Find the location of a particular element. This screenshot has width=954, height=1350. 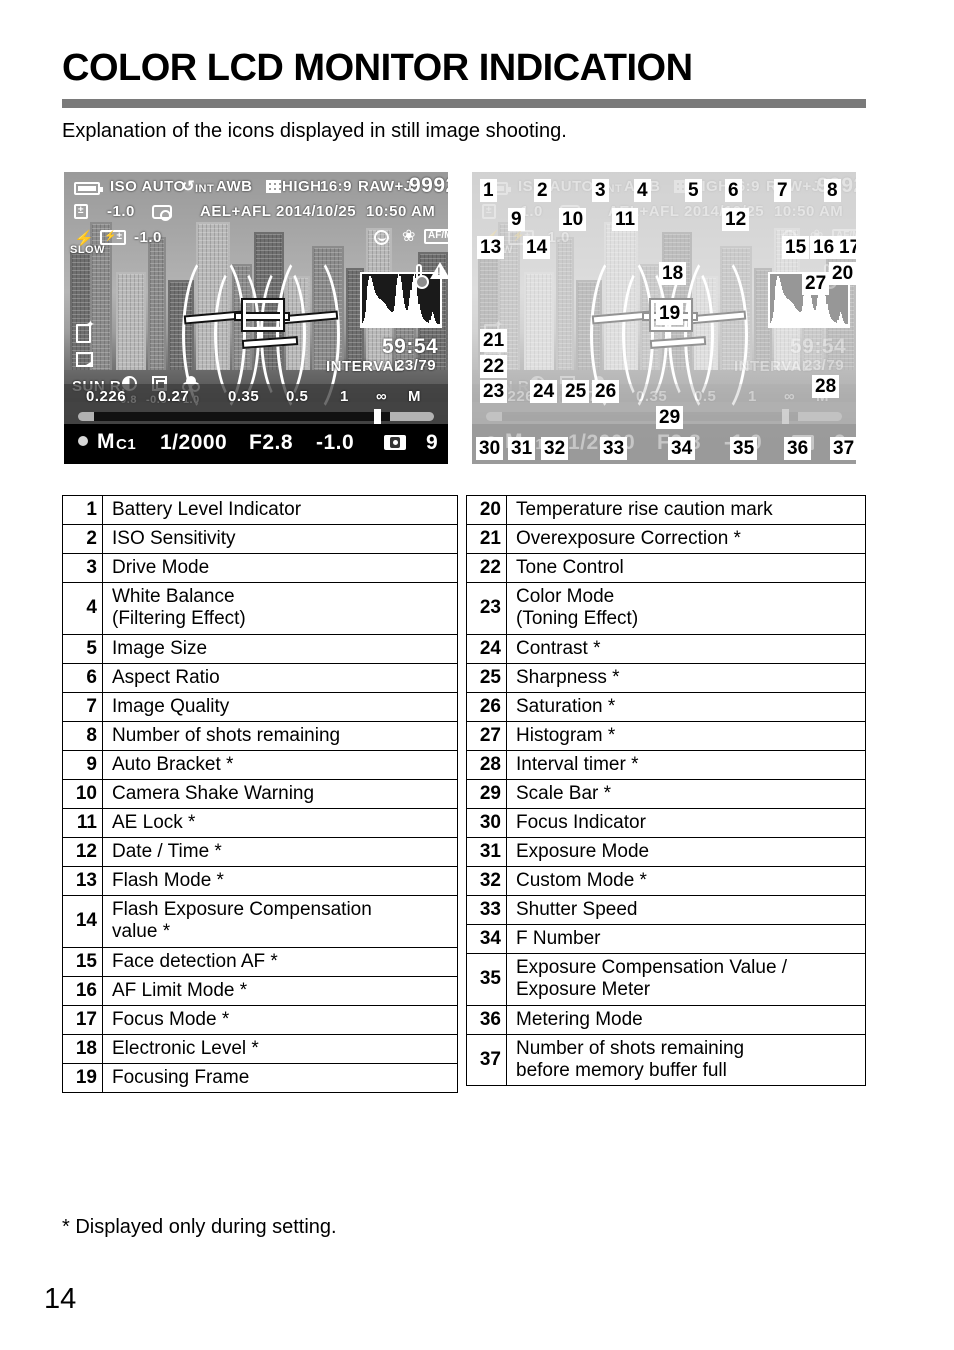

callout-number-19: 19 is located at coordinates (670, 313).